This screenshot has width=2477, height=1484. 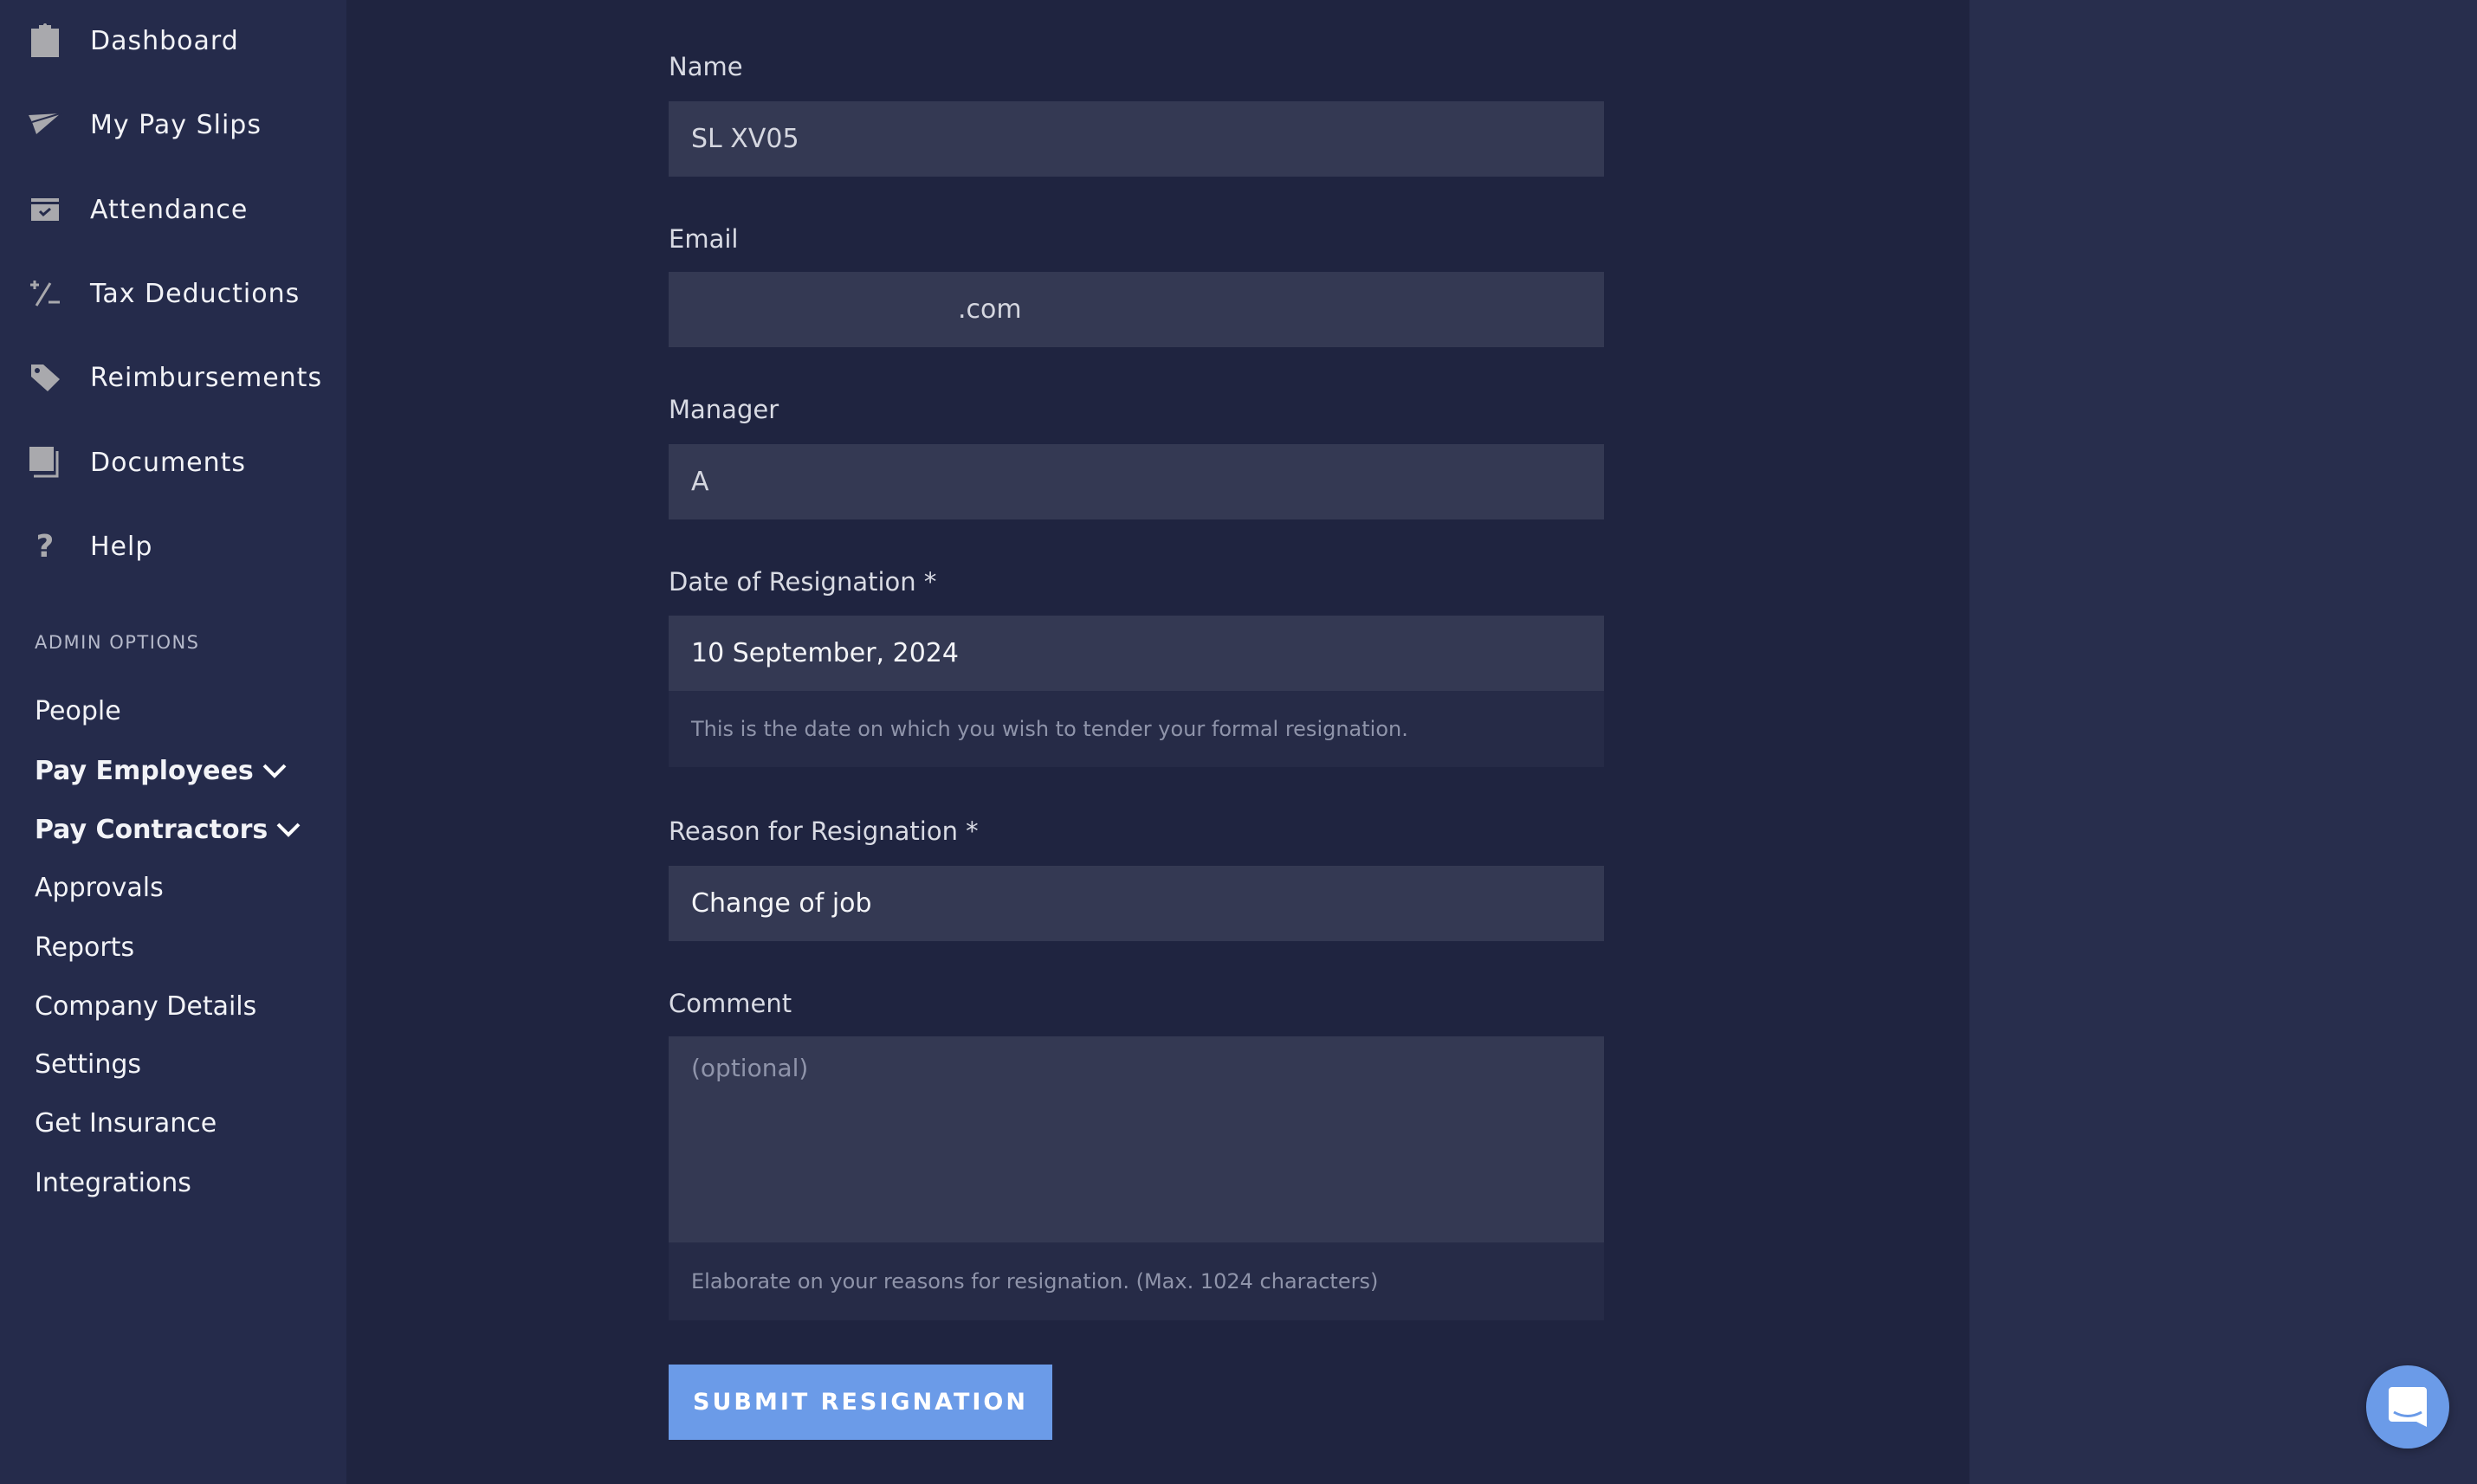 I want to click on clipboard-icon, so click(x=45, y=41).